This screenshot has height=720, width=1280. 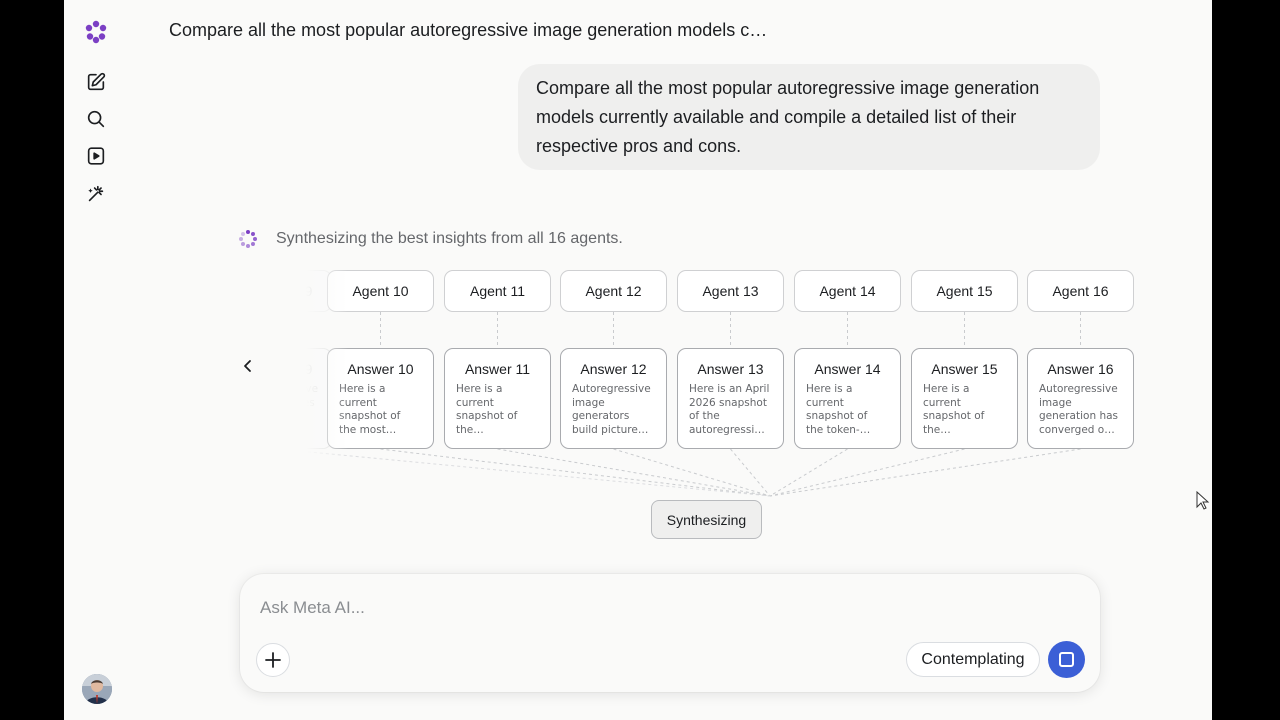 I want to click on stop-button, so click(x=1066, y=659).